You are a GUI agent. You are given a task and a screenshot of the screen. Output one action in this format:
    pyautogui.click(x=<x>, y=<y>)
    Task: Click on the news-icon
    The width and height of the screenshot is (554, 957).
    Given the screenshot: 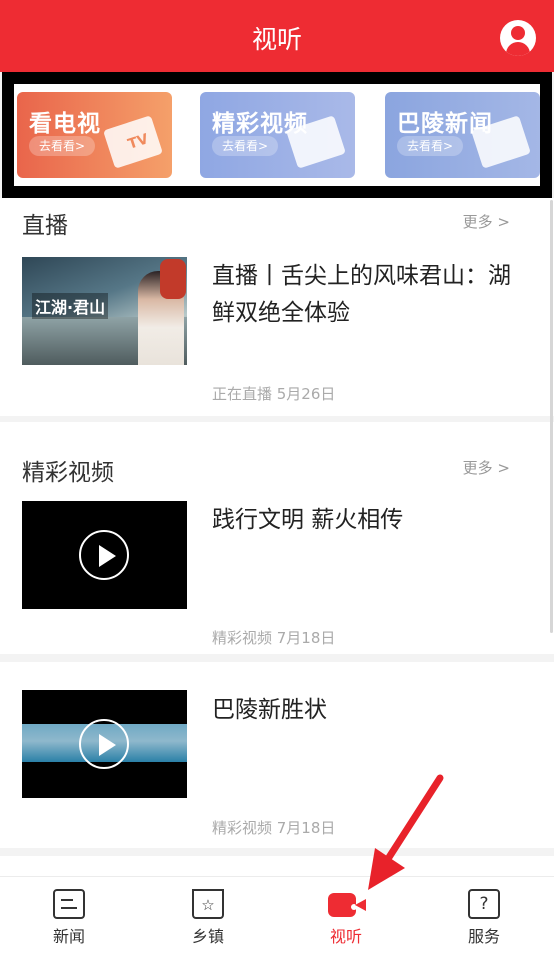 What is the action you would take?
    pyautogui.click(x=69, y=904)
    